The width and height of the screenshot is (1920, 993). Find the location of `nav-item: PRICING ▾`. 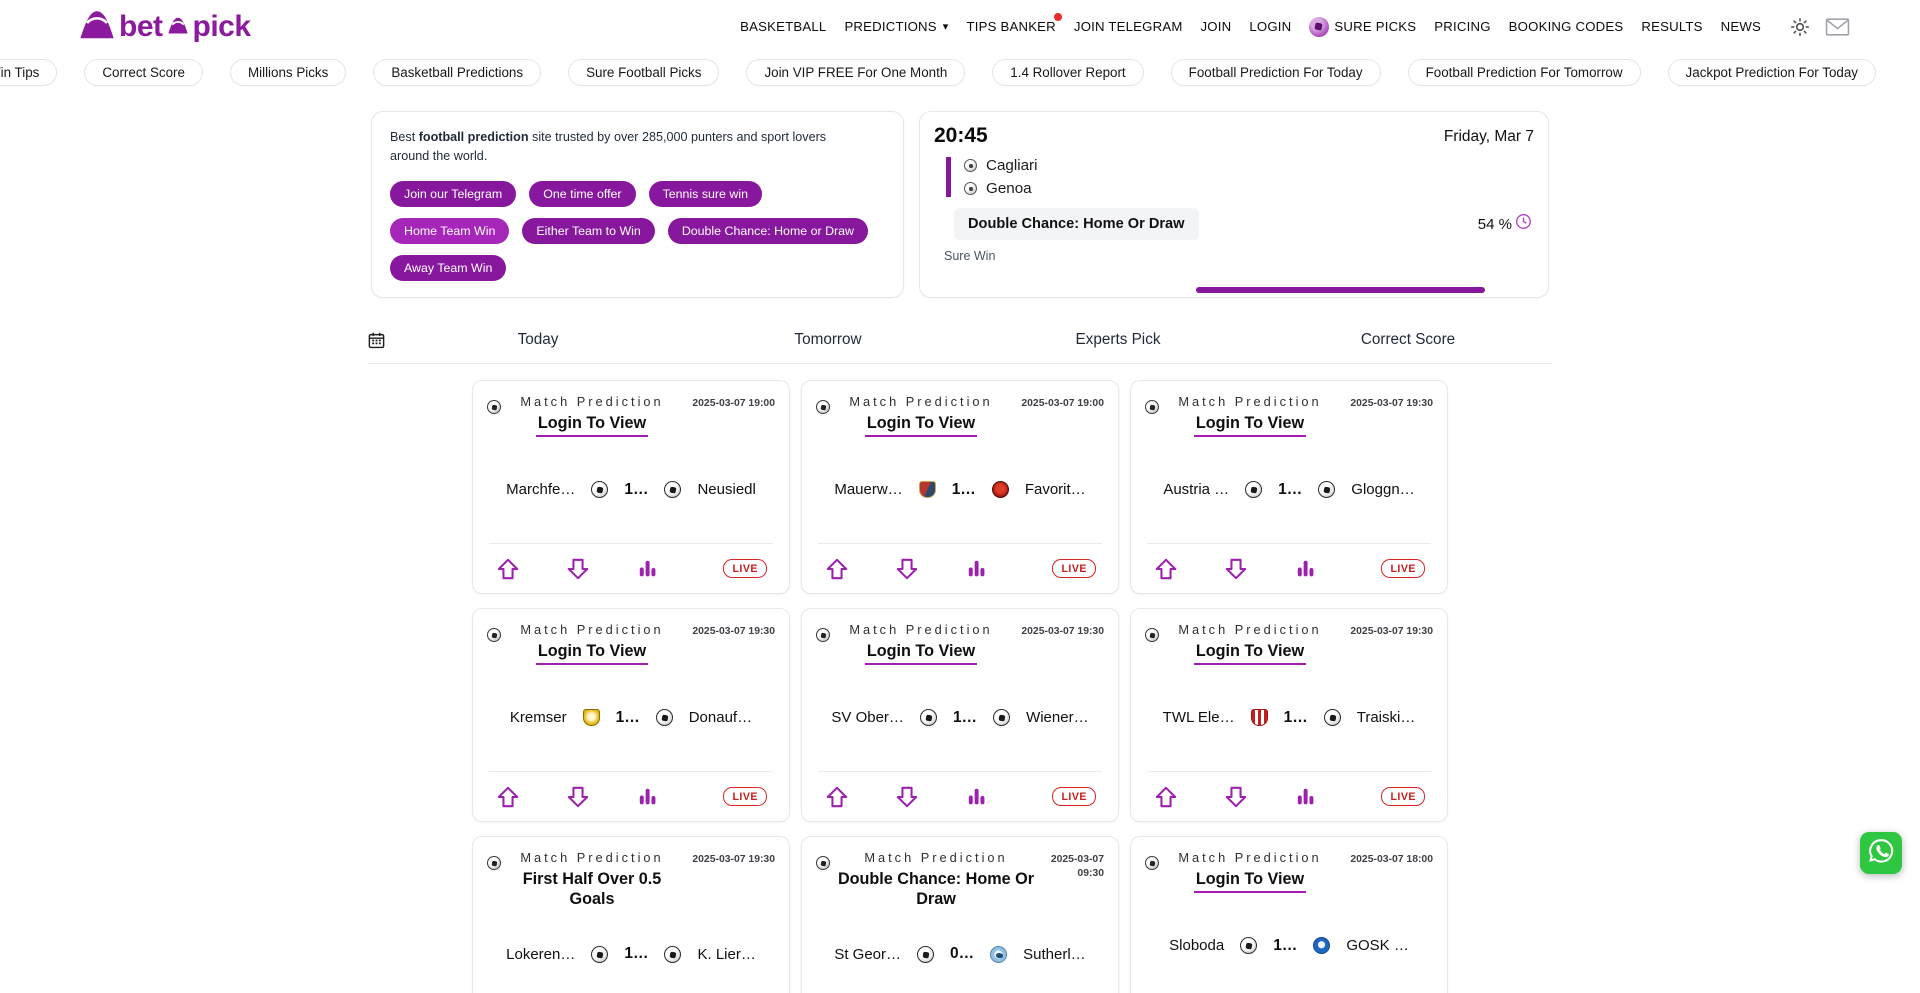

nav-item: PRICING ▾ is located at coordinates (1462, 26).